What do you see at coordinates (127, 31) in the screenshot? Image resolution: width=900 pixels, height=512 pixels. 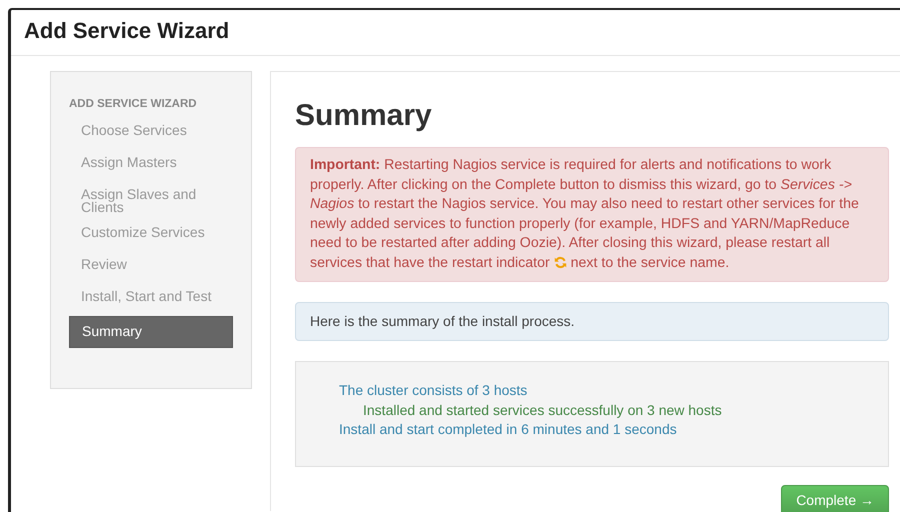 I see `window-title: Add Service Wizard` at bounding box center [127, 31].